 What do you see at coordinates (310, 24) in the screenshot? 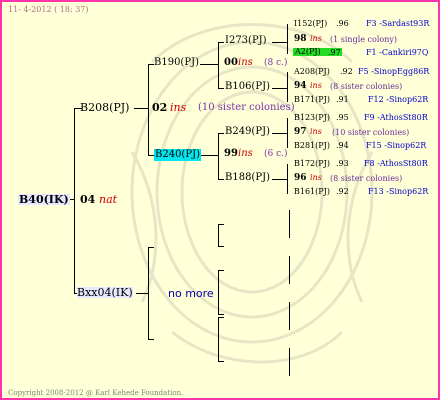
I see `leaf-queen: I152(PJ)` at bounding box center [310, 24].